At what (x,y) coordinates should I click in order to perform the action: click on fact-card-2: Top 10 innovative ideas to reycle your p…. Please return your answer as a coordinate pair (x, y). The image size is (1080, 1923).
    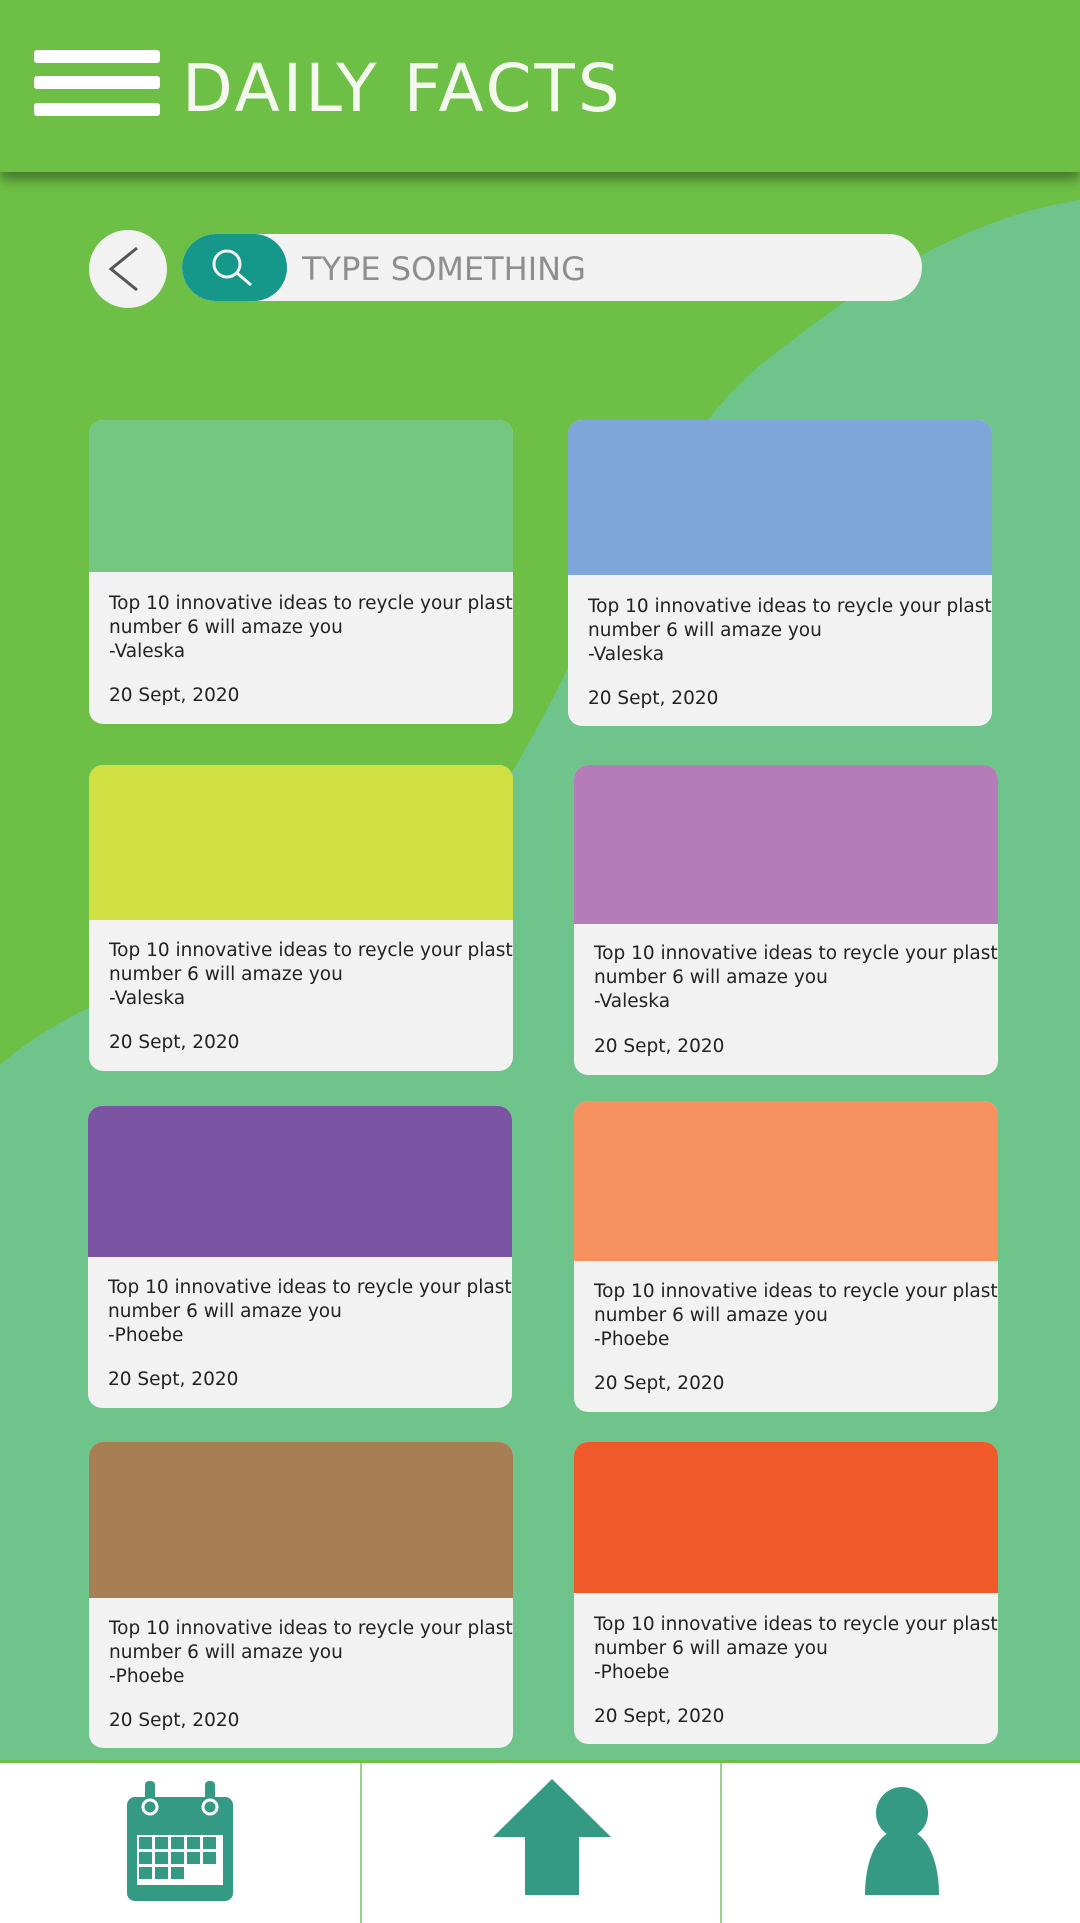
    Looking at the image, I should click on (780, 573).